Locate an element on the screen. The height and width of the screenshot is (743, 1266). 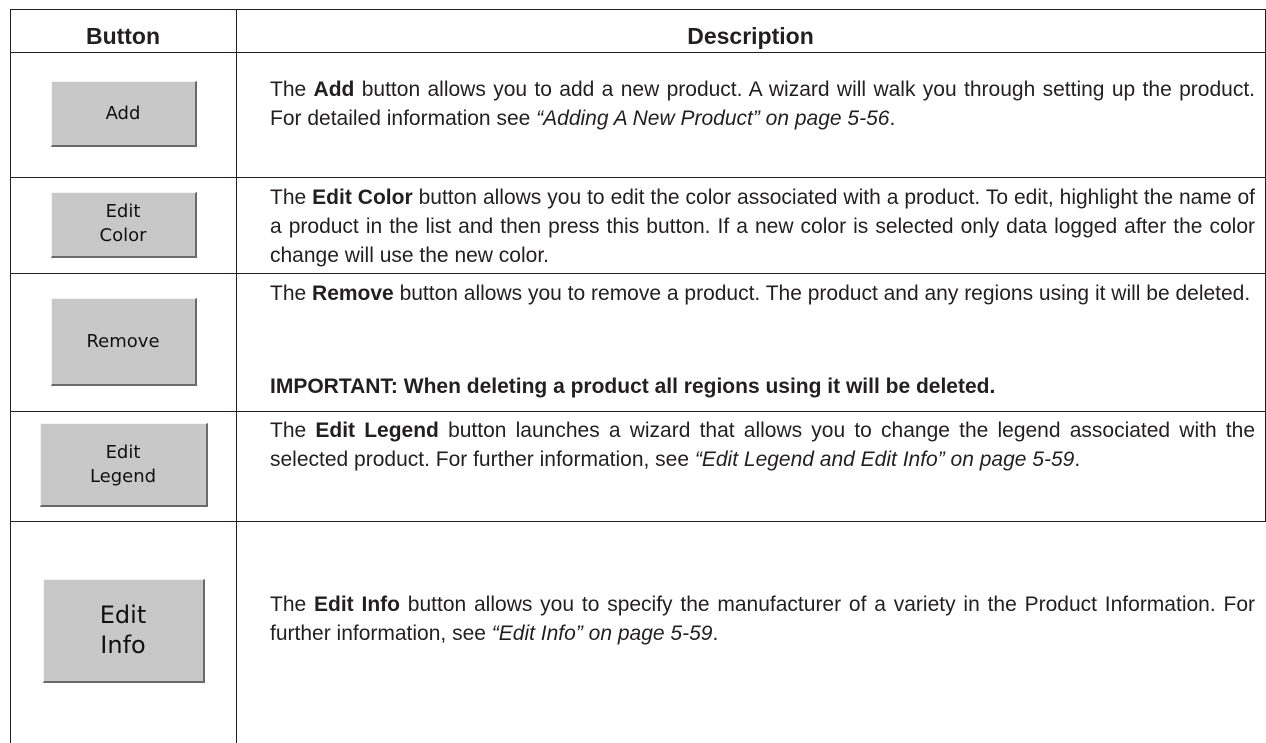
edit-legend-cross-reference: “Edit Legend and Edit Info” on page 5-59 is located at coordinates (884, 459).